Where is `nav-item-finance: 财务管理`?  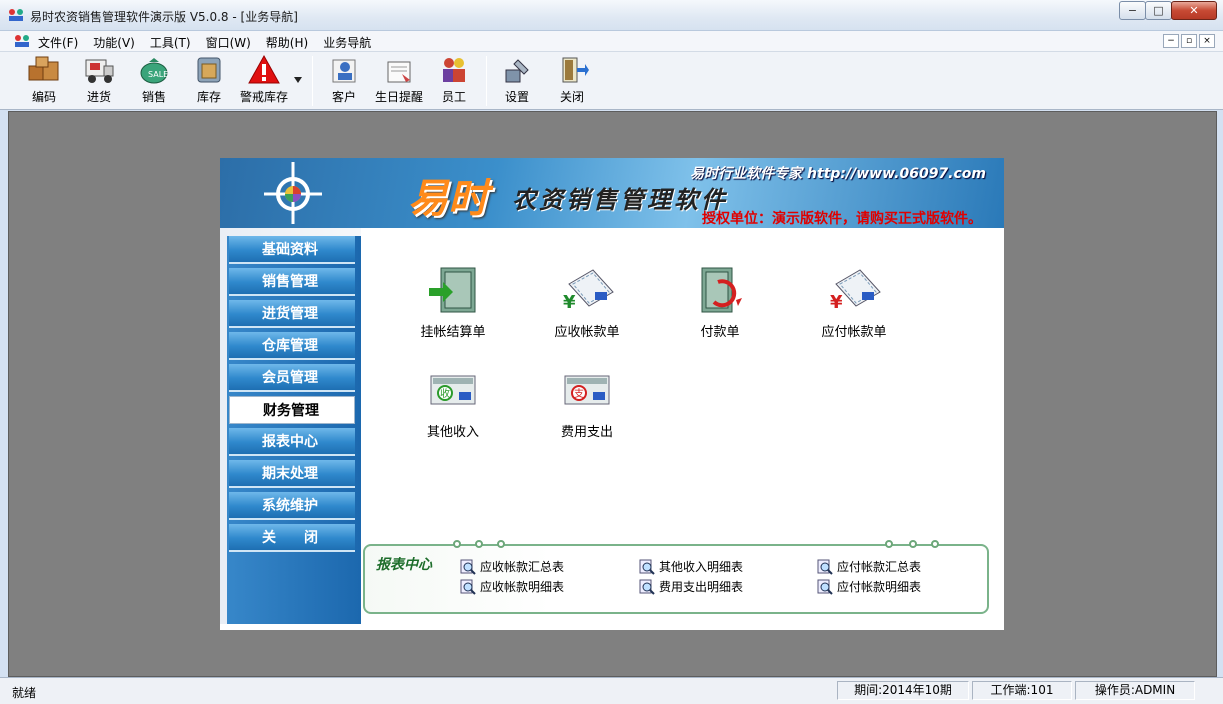
nav-item-finance: 财务管理 is located at coordinates (292, 410).